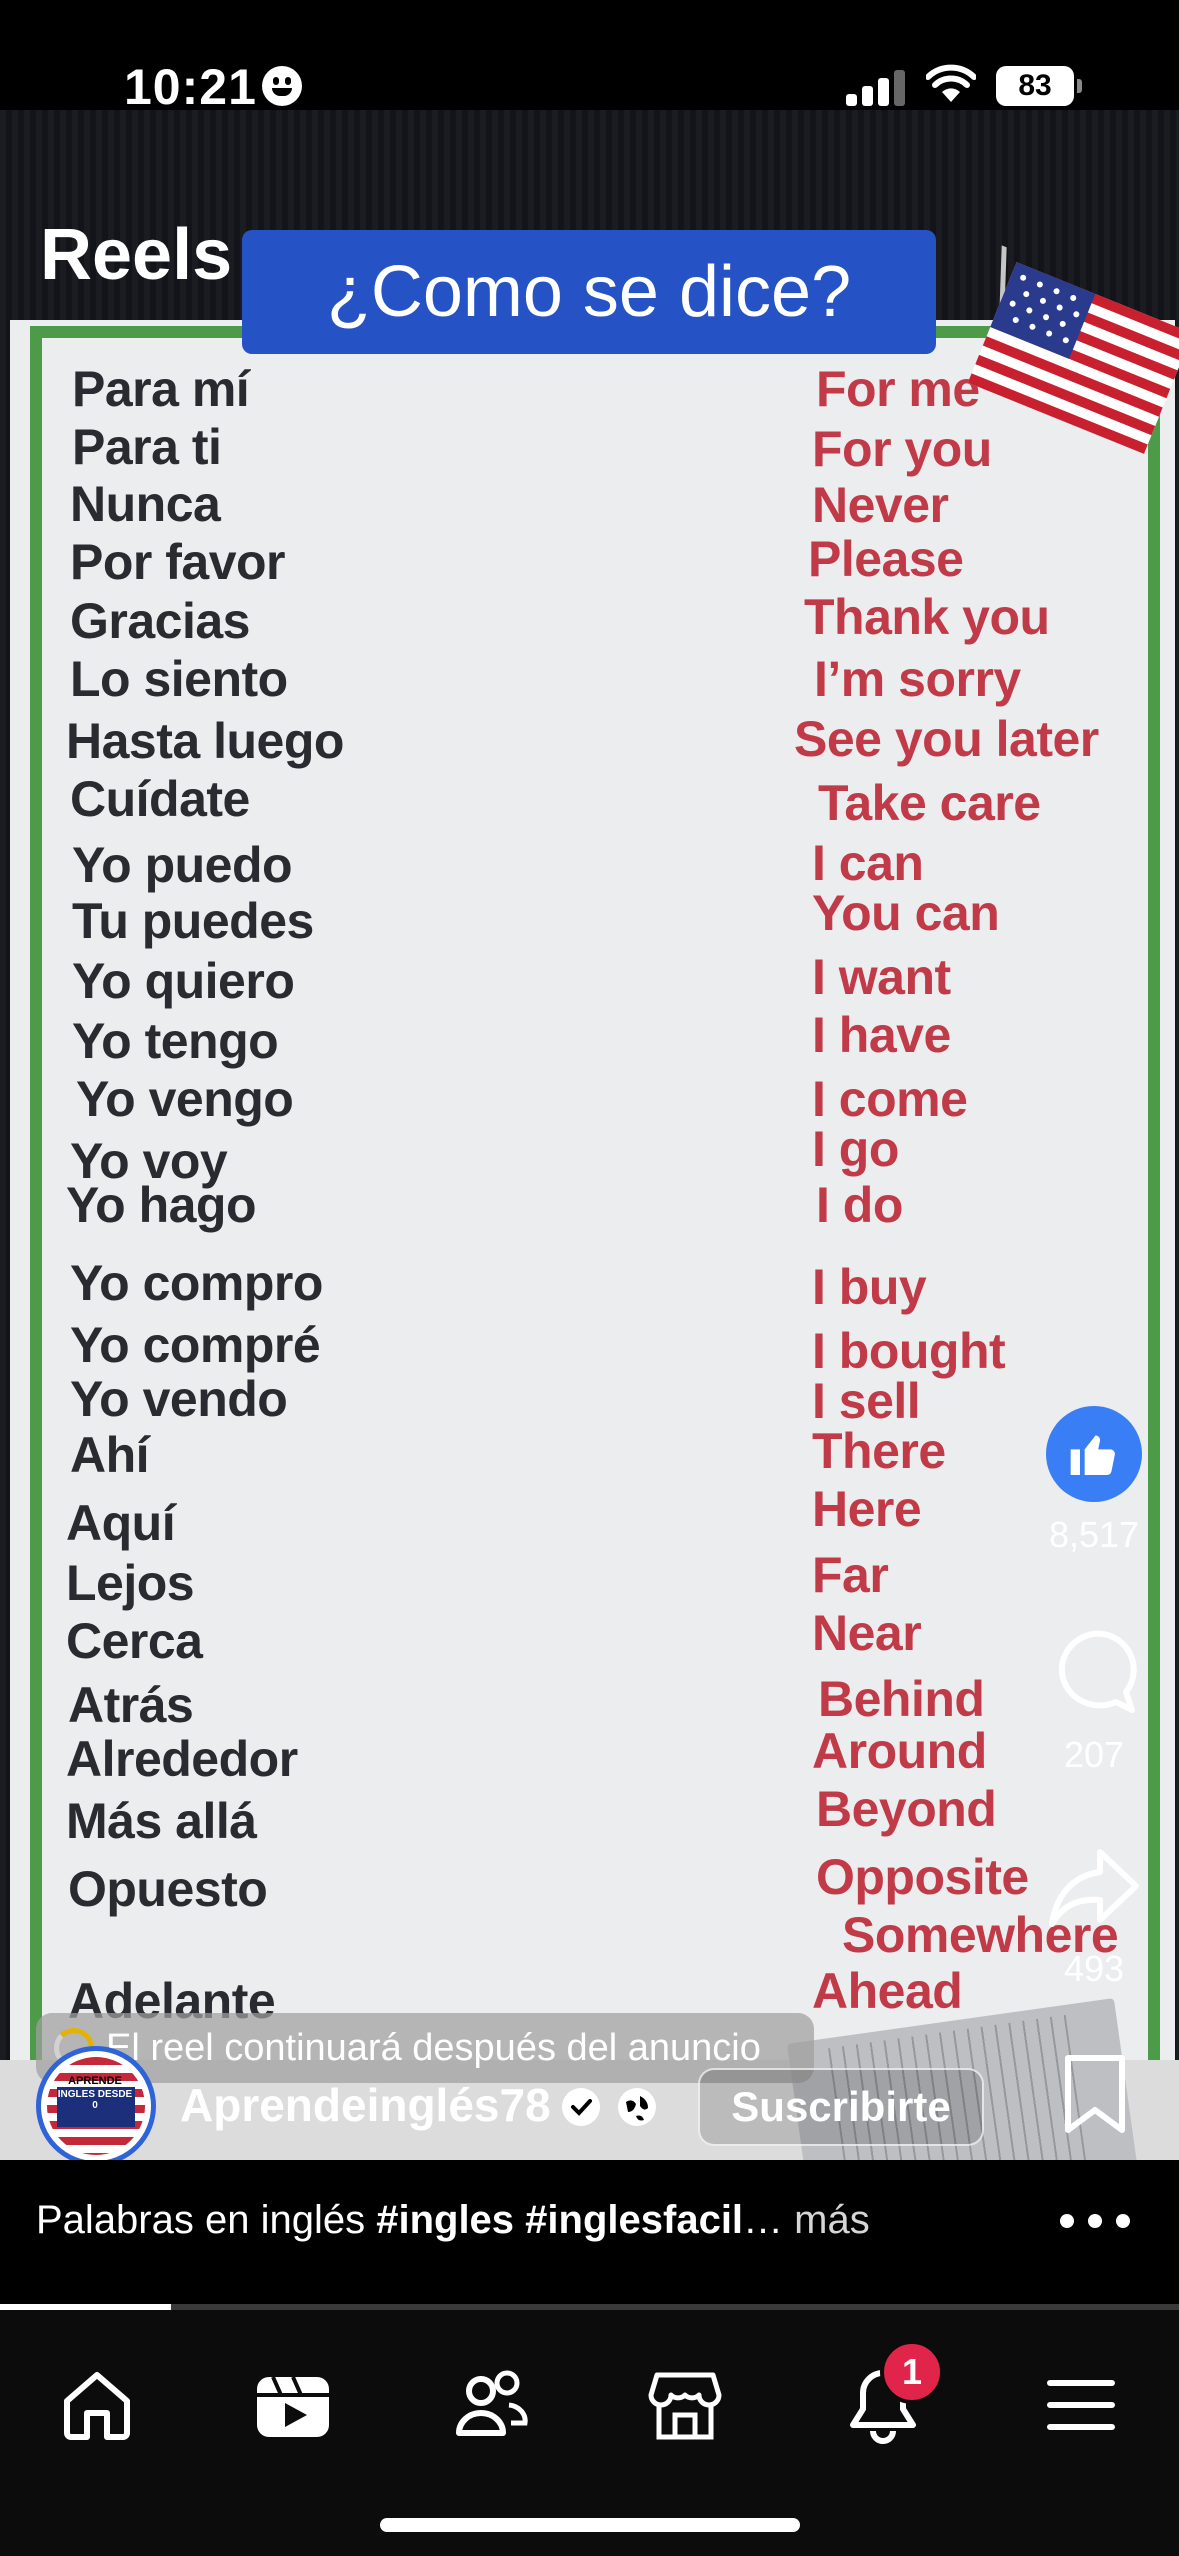  I want to click on bookmark-icon, so click(1095, 2094).